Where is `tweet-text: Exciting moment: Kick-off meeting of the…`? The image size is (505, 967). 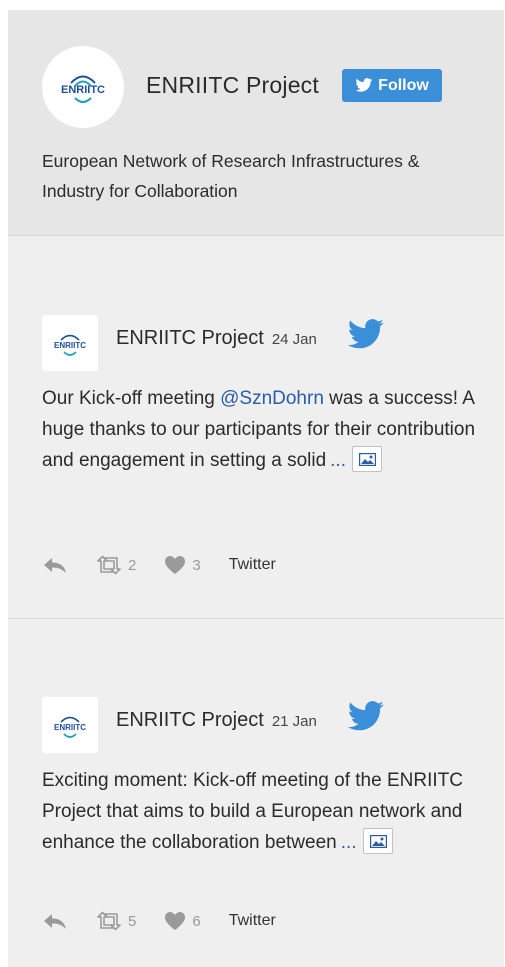 tweet-text: Exciting moment: Kick-off meeting of the… is located at coordinates (262, 811).